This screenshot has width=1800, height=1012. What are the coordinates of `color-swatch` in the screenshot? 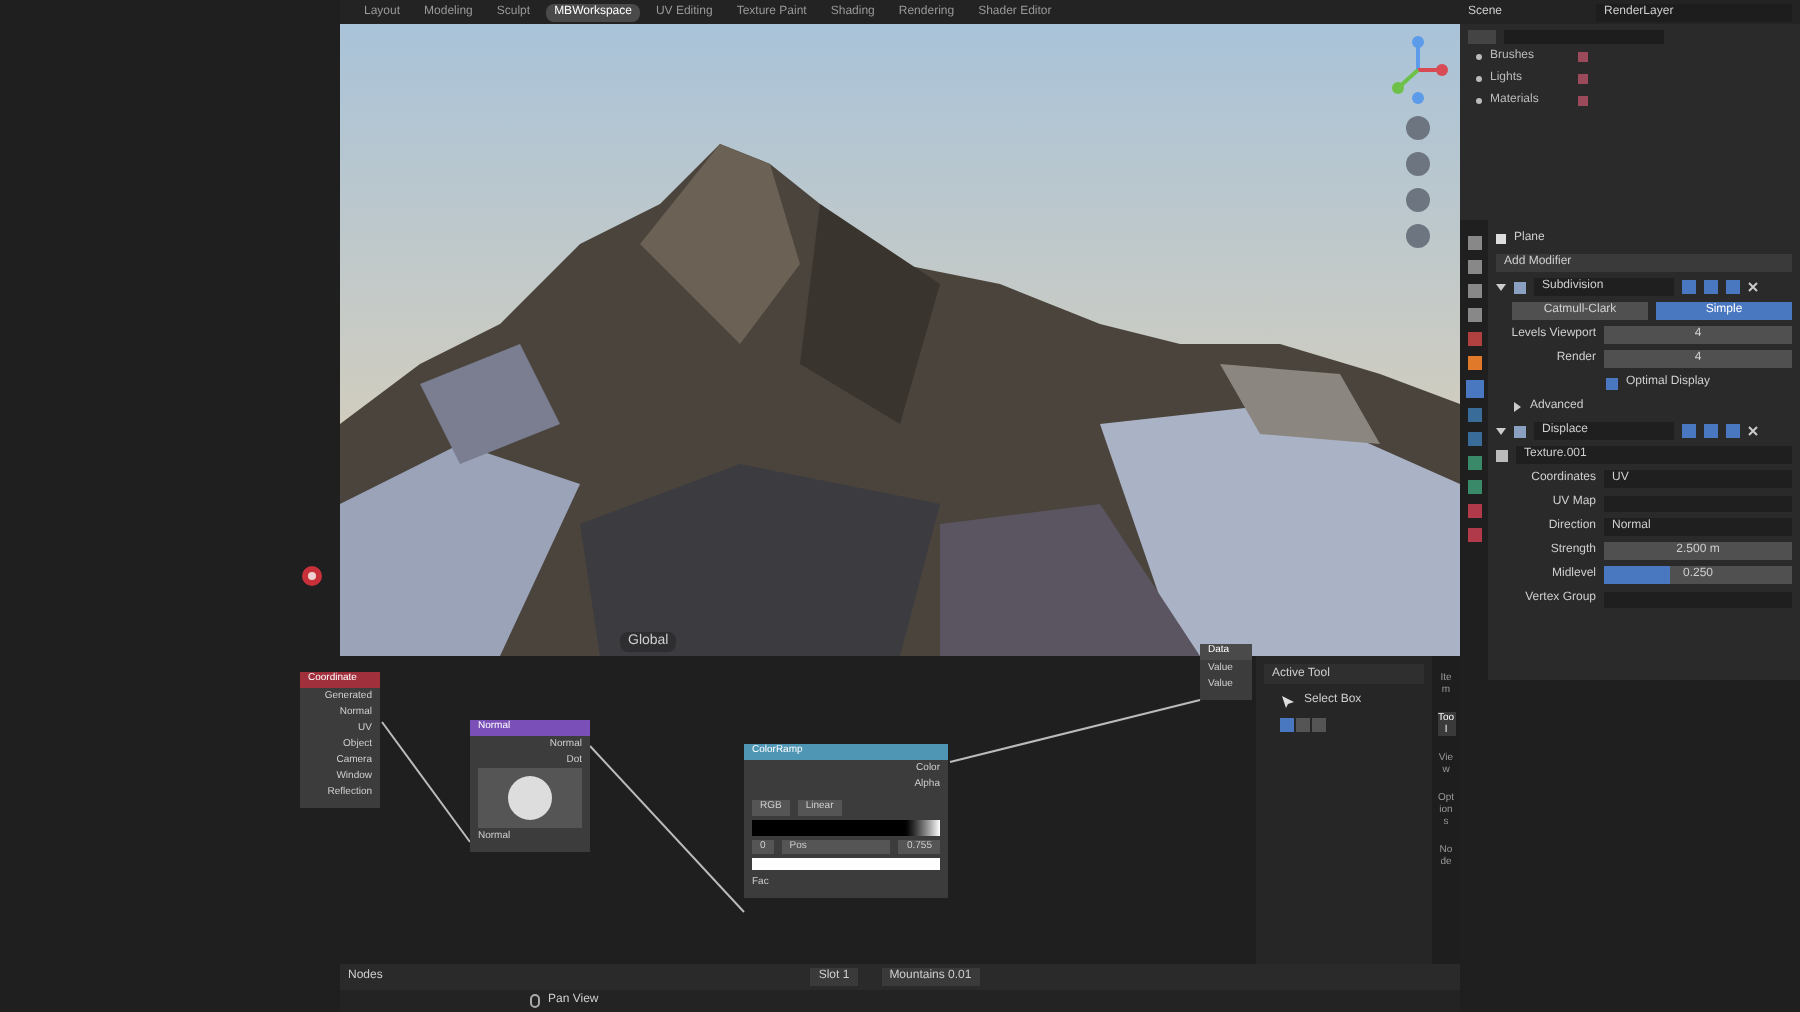 It's located at (846, 864).